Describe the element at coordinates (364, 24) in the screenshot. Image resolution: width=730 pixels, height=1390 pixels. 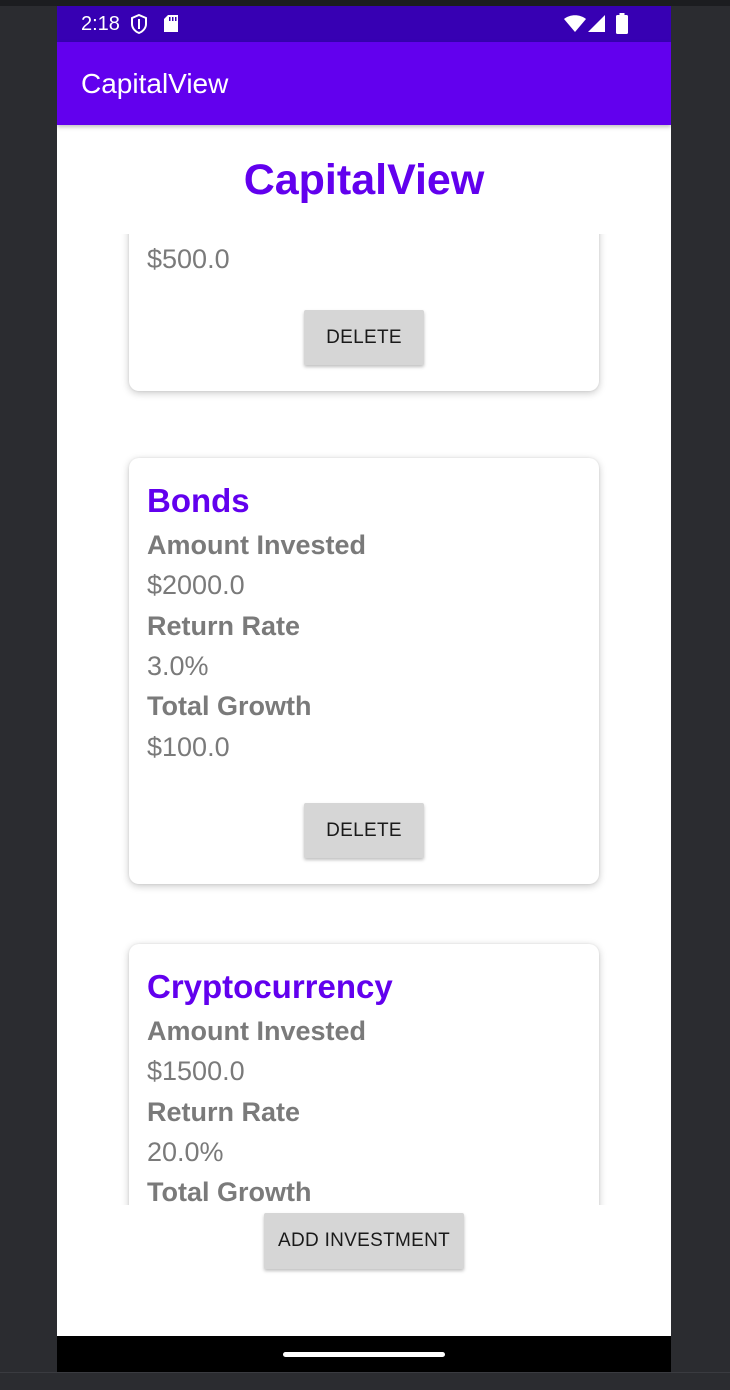
I see `status-bar: 2:18` at that location.